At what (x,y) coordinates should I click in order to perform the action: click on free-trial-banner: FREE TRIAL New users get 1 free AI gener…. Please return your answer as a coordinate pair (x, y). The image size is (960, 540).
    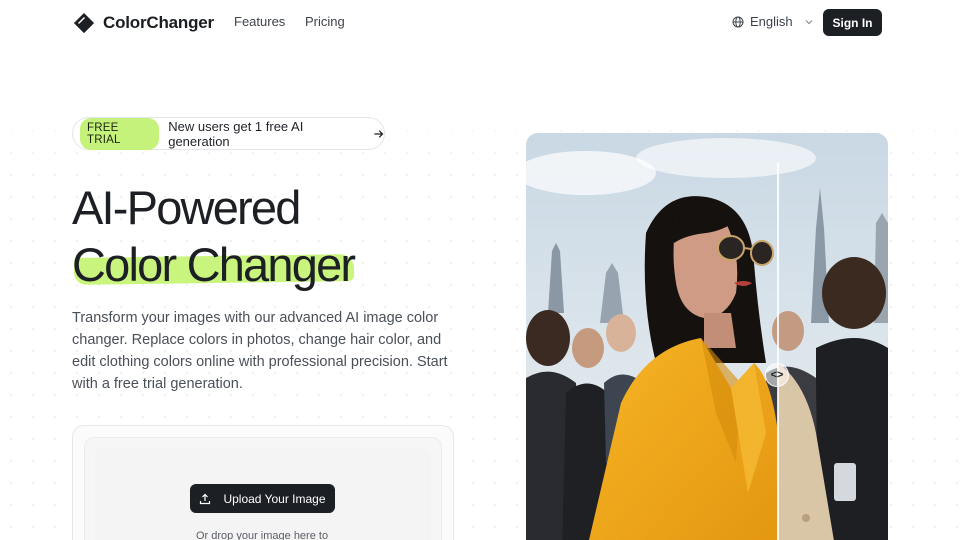
    Looking at the image, I should click on (228, 133).